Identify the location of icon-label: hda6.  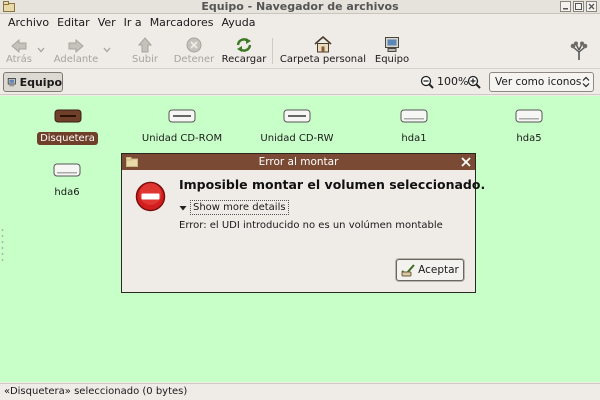
(67, 192).